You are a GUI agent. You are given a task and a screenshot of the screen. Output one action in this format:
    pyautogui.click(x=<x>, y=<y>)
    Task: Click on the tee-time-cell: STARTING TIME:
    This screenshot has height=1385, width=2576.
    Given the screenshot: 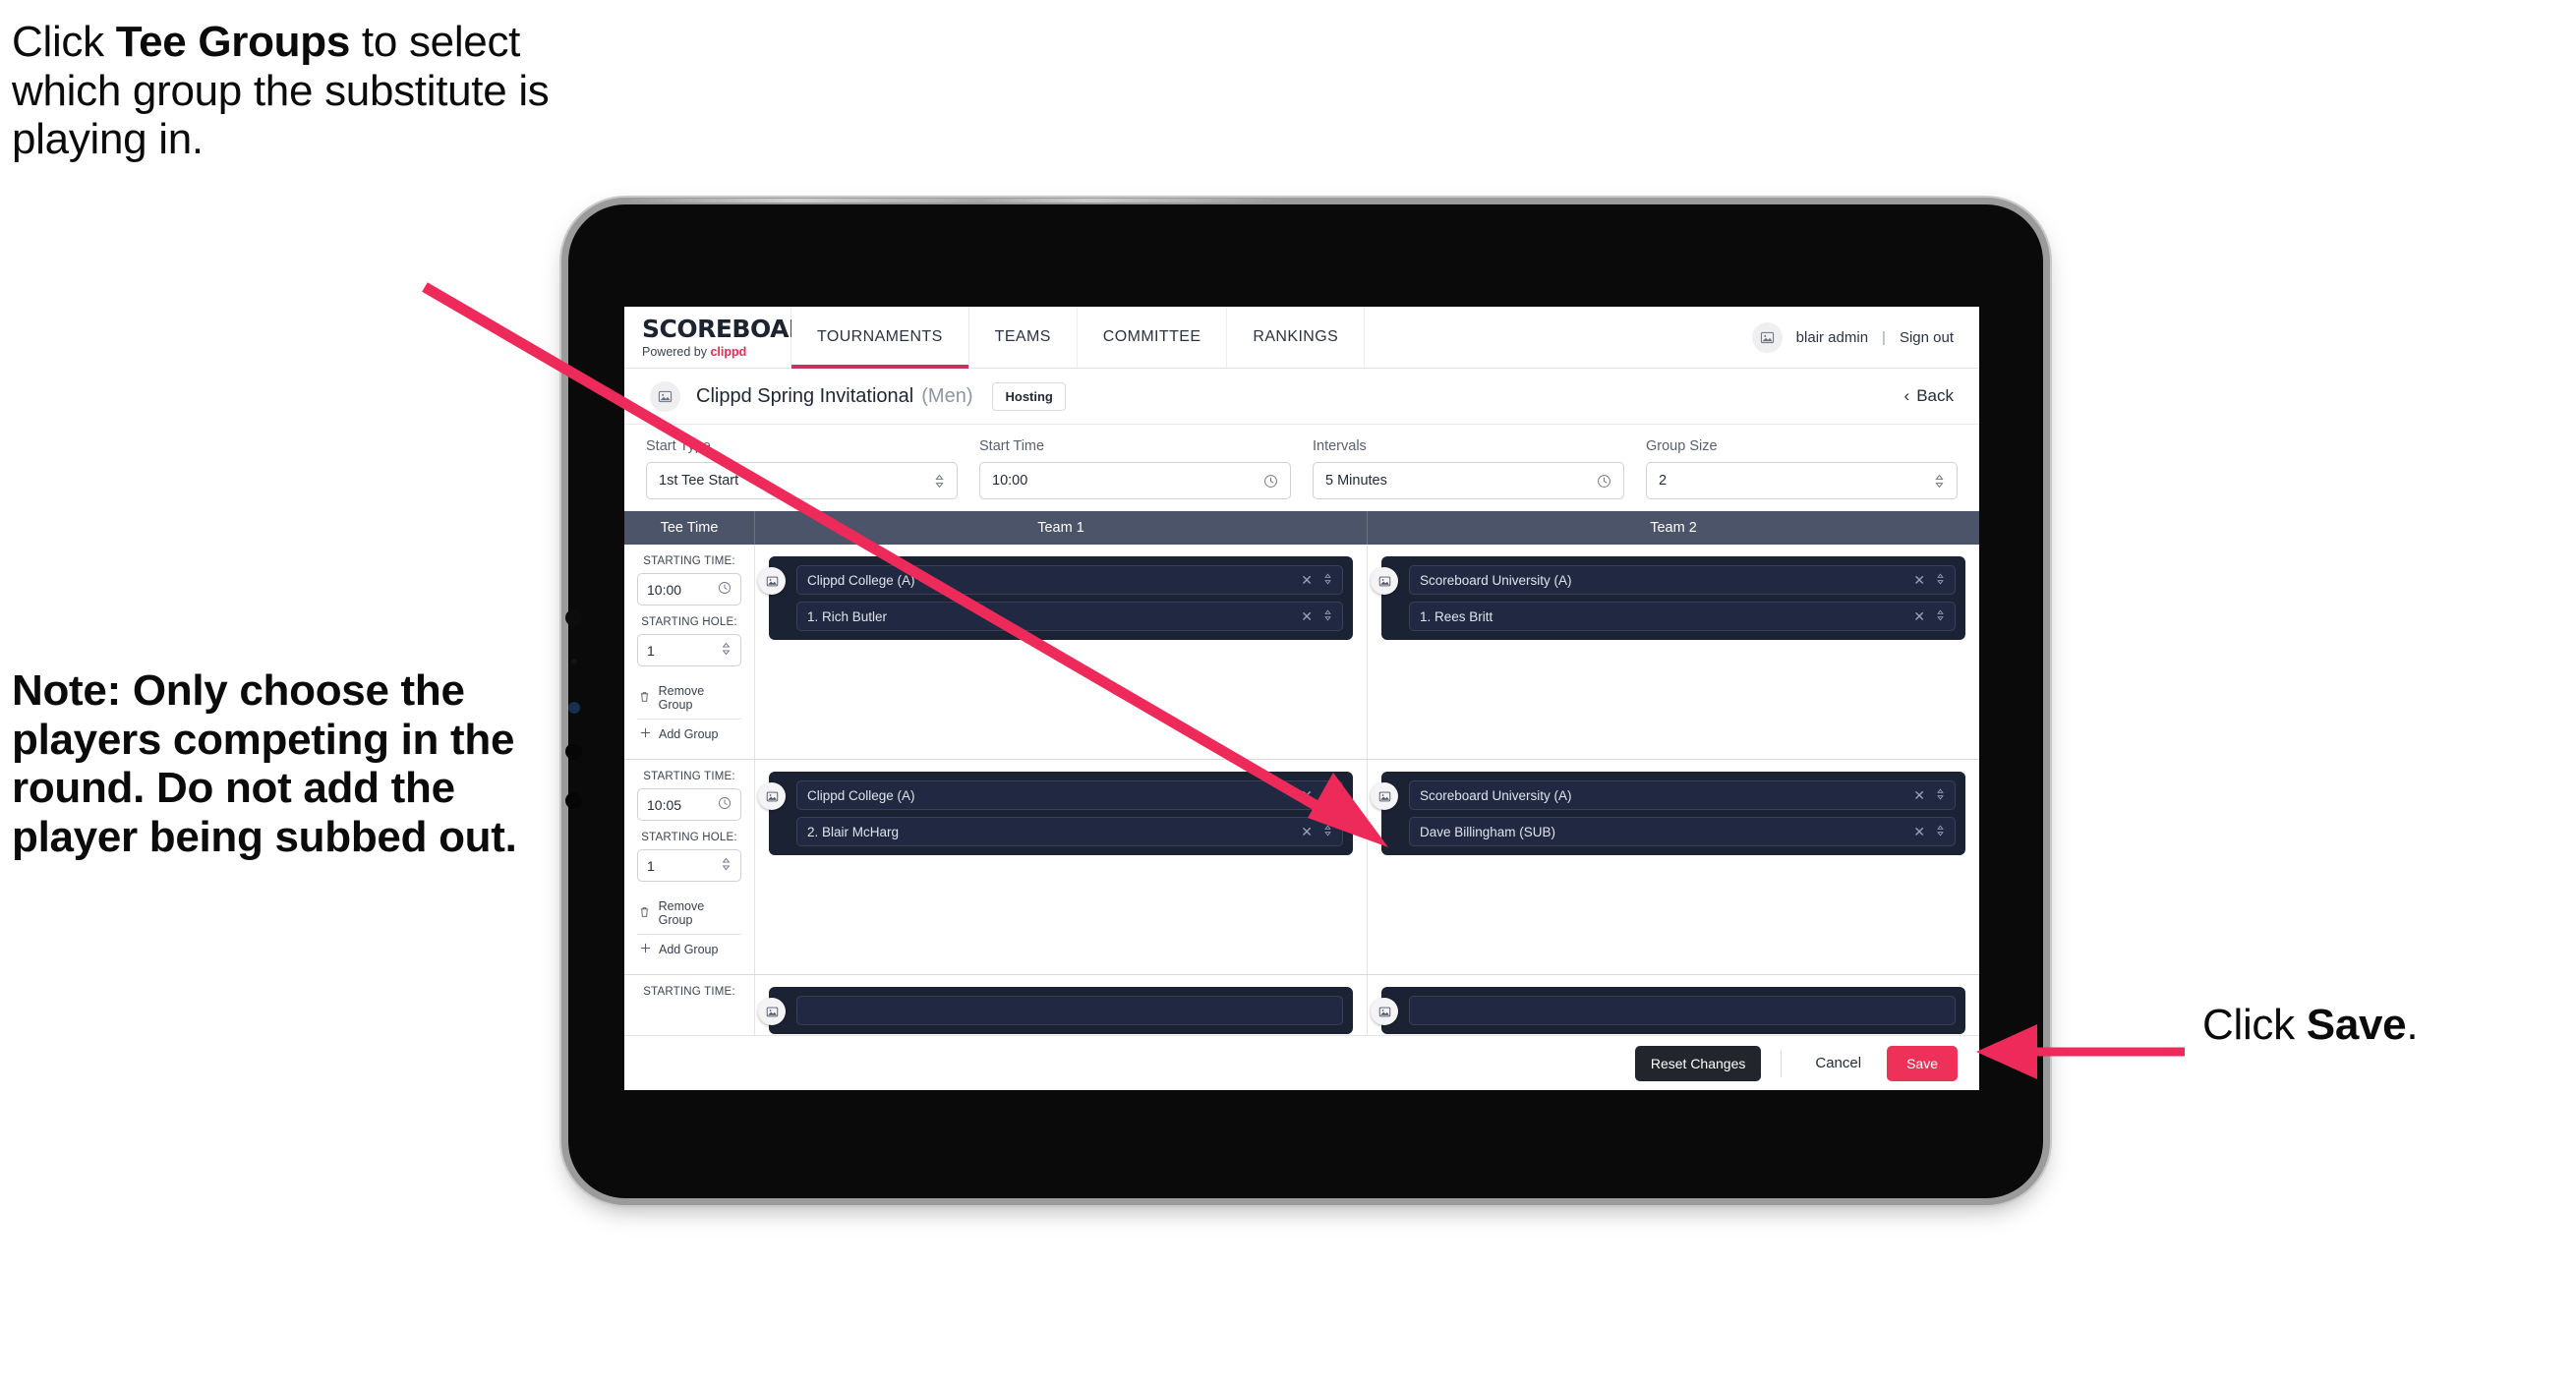 What is the action you would take?
    pyautogui.click(x=689, y=1005)
    